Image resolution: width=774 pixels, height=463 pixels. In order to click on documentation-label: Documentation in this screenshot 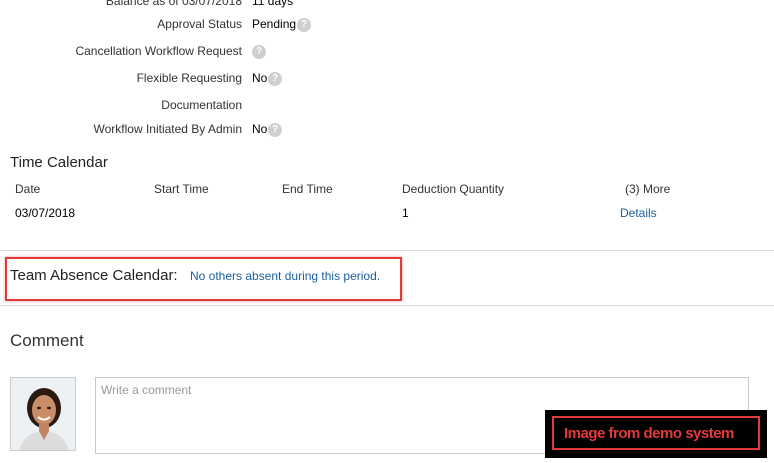, I will do `click(201, 105)`.